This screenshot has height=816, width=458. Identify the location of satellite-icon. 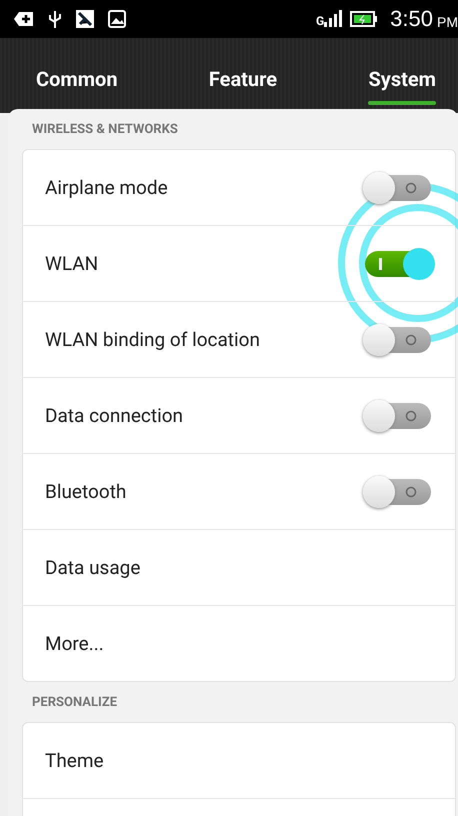
(85, 19).